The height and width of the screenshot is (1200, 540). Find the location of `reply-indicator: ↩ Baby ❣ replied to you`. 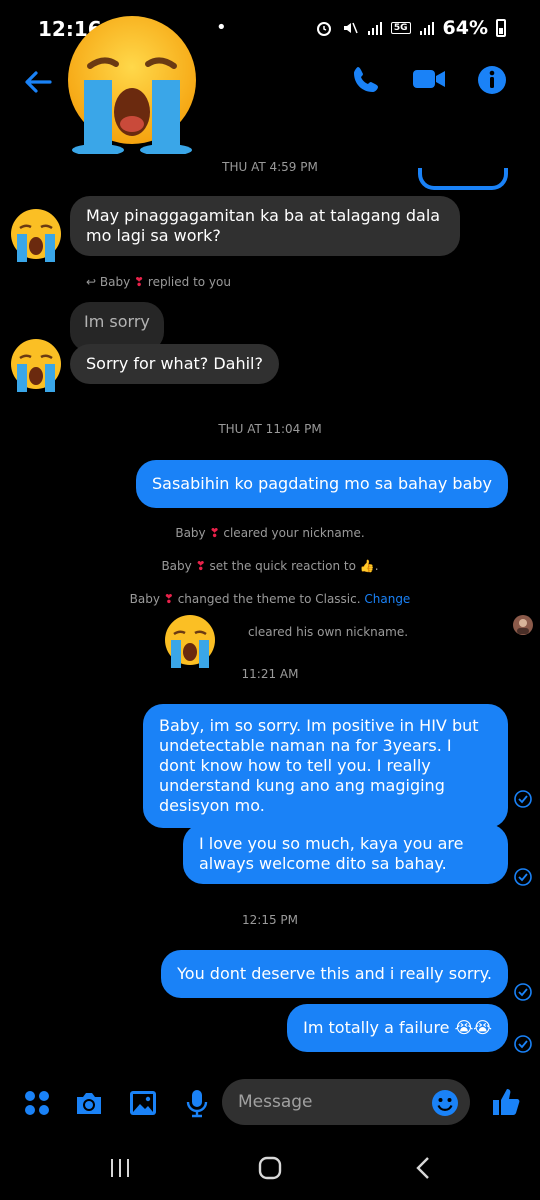

reply-indicator: ↩ Baby ❣ replied to you is located at coordinates (158, 282).